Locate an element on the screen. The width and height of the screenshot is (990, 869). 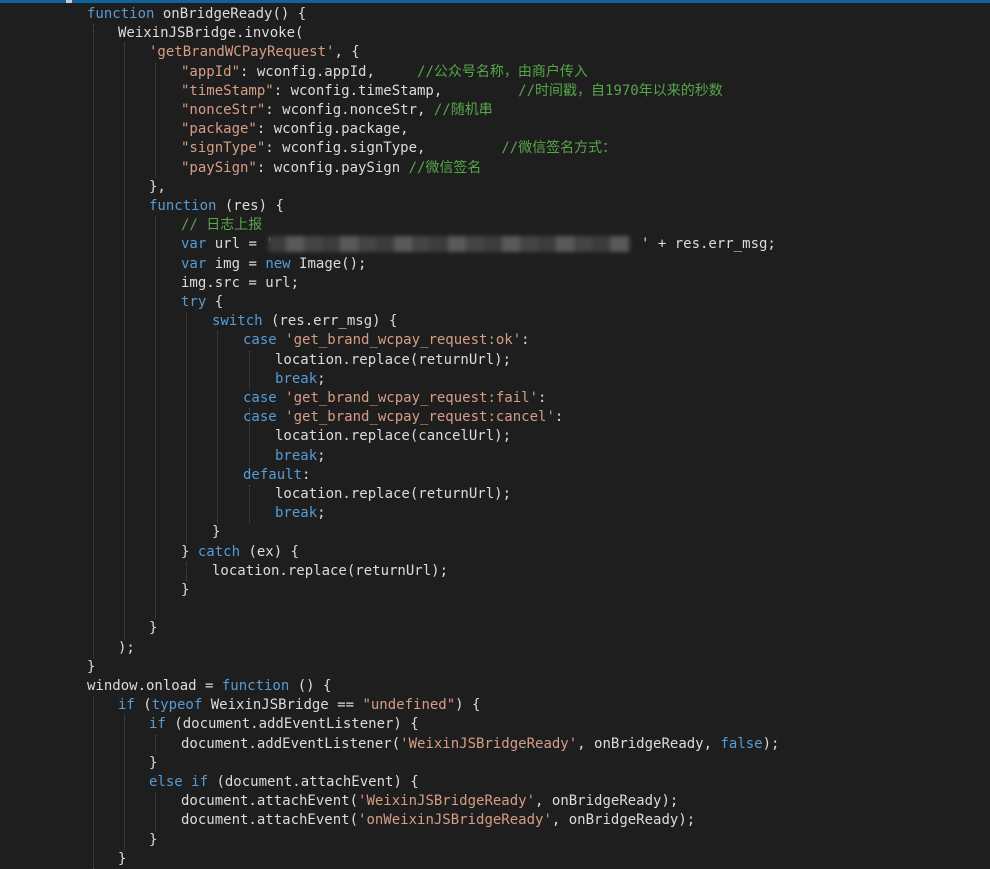
code-token: : wconfig.nonceStr, is located at coordinates (349, 110).